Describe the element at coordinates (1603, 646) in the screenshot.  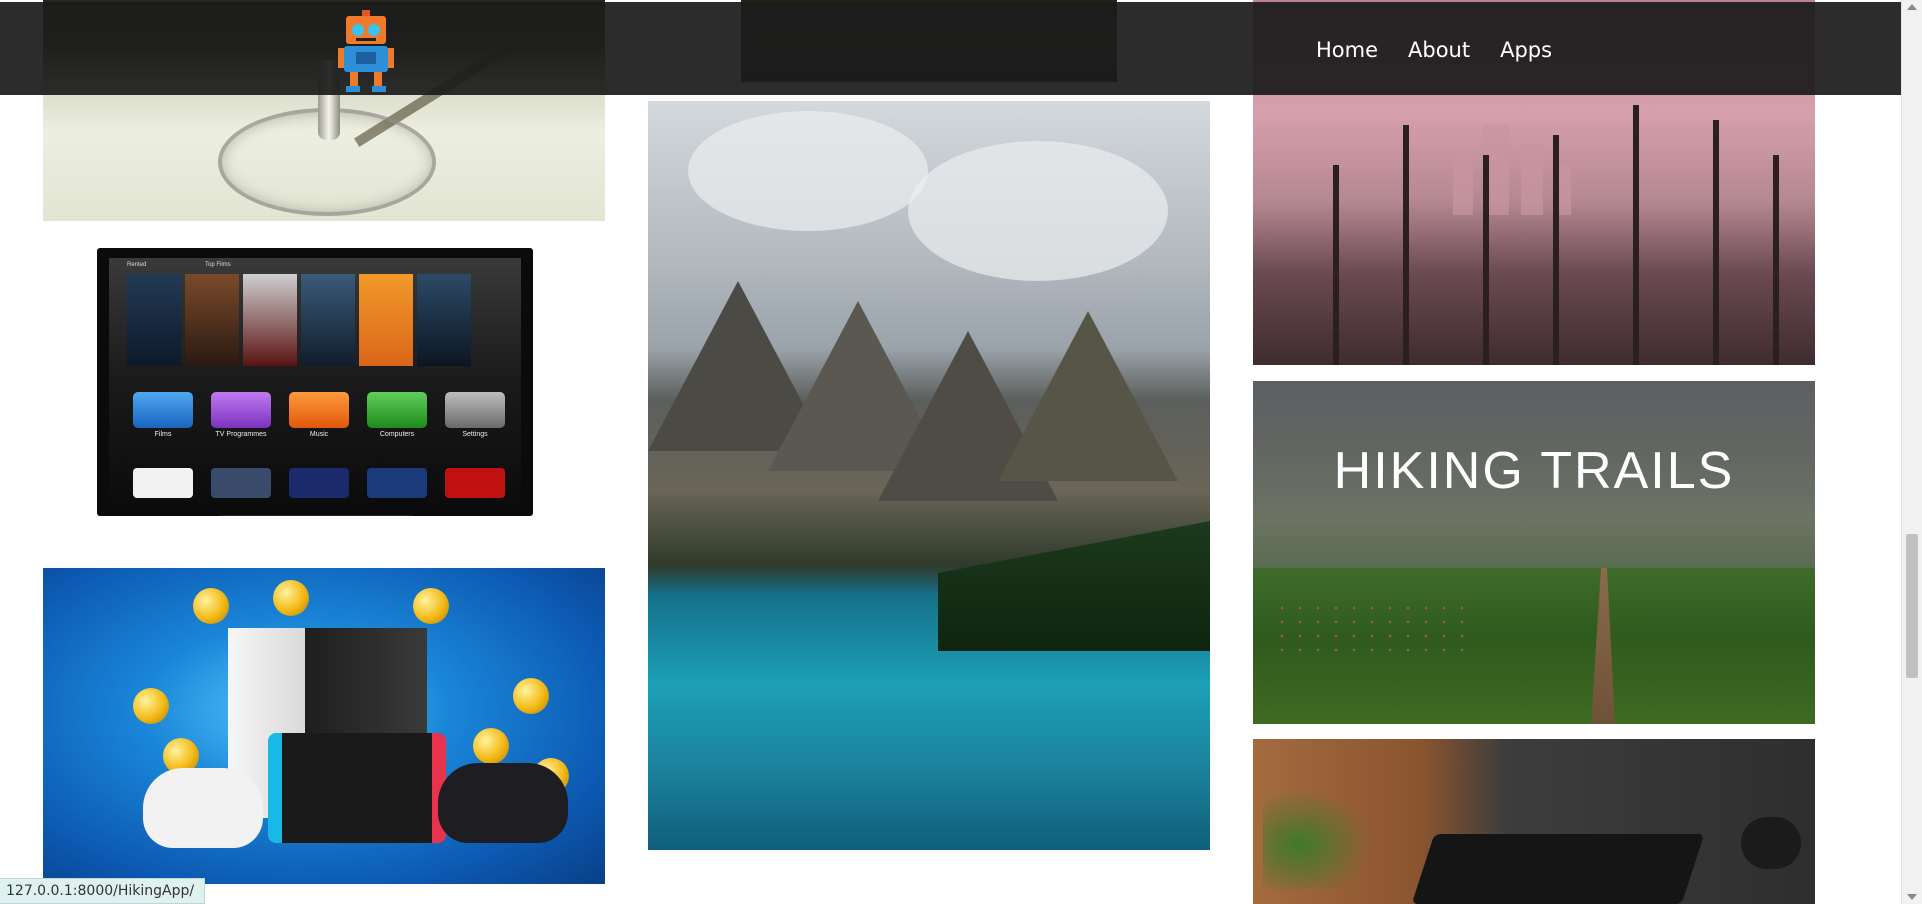
I see `hiking-trail-path` at that location.